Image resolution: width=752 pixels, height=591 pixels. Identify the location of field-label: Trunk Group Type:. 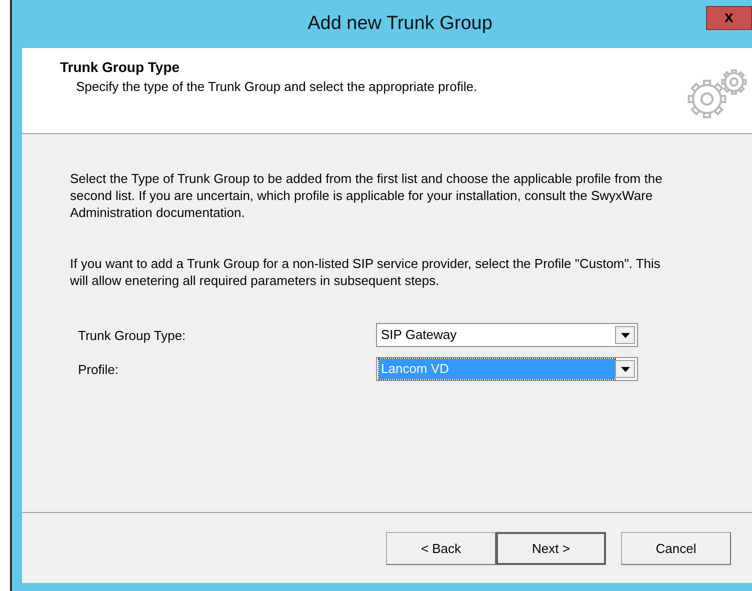
(132, 335).